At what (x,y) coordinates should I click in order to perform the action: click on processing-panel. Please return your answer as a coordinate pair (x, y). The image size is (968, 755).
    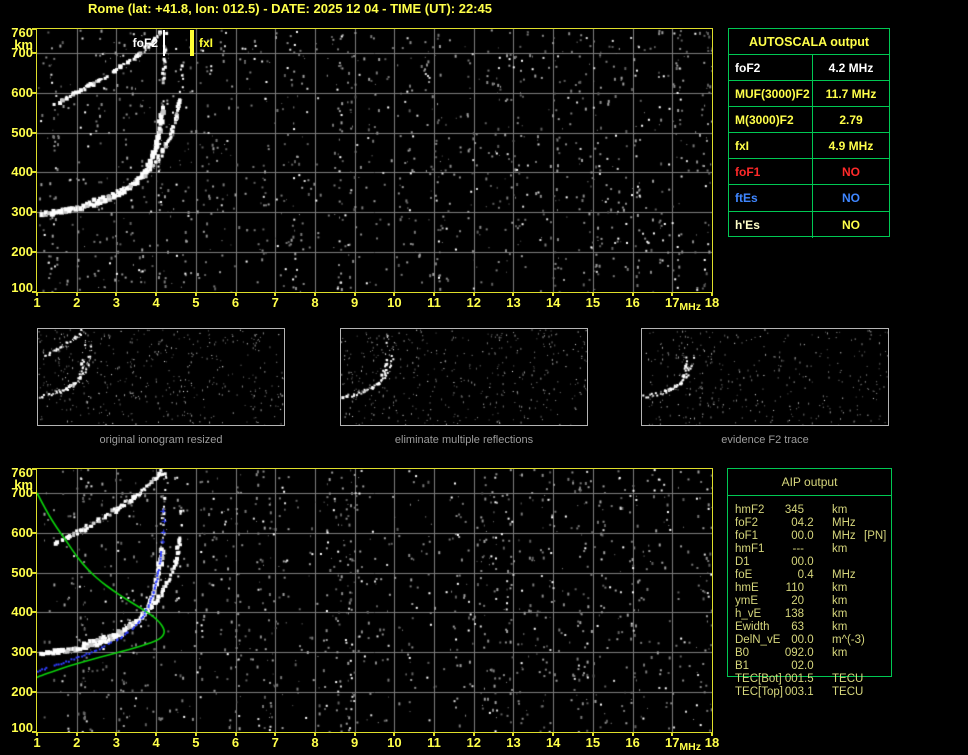
    Looking at the image, I should click on (464, 377).